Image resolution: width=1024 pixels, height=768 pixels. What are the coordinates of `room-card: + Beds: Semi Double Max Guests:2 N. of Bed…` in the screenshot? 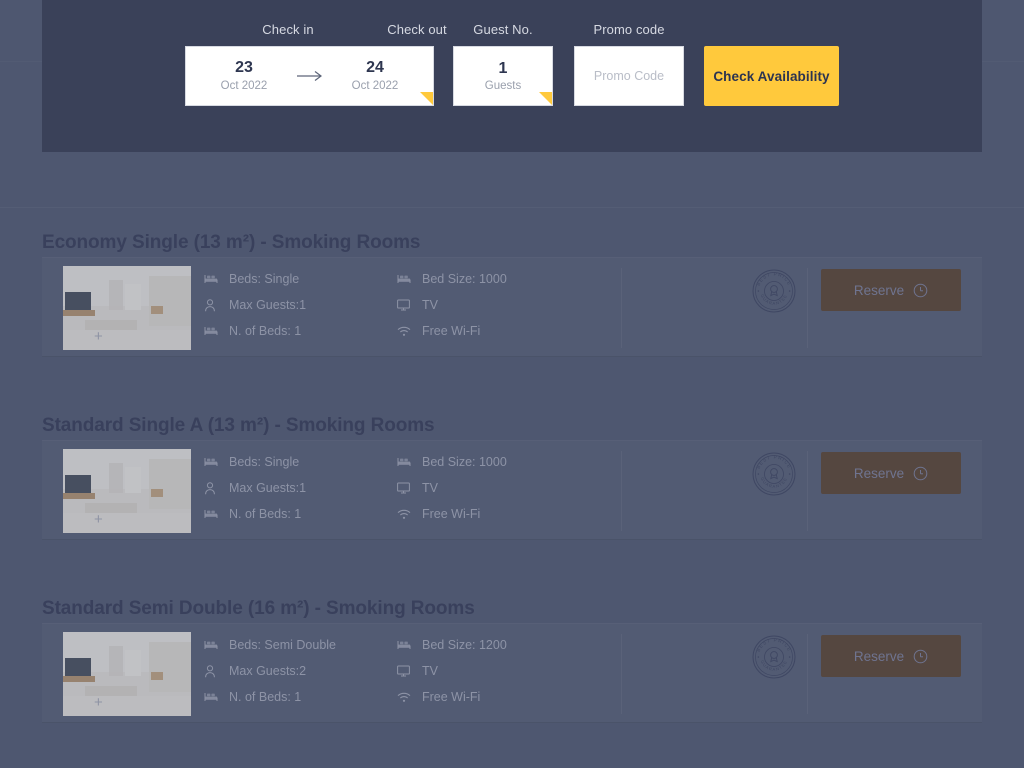 It's located at (512, 673).